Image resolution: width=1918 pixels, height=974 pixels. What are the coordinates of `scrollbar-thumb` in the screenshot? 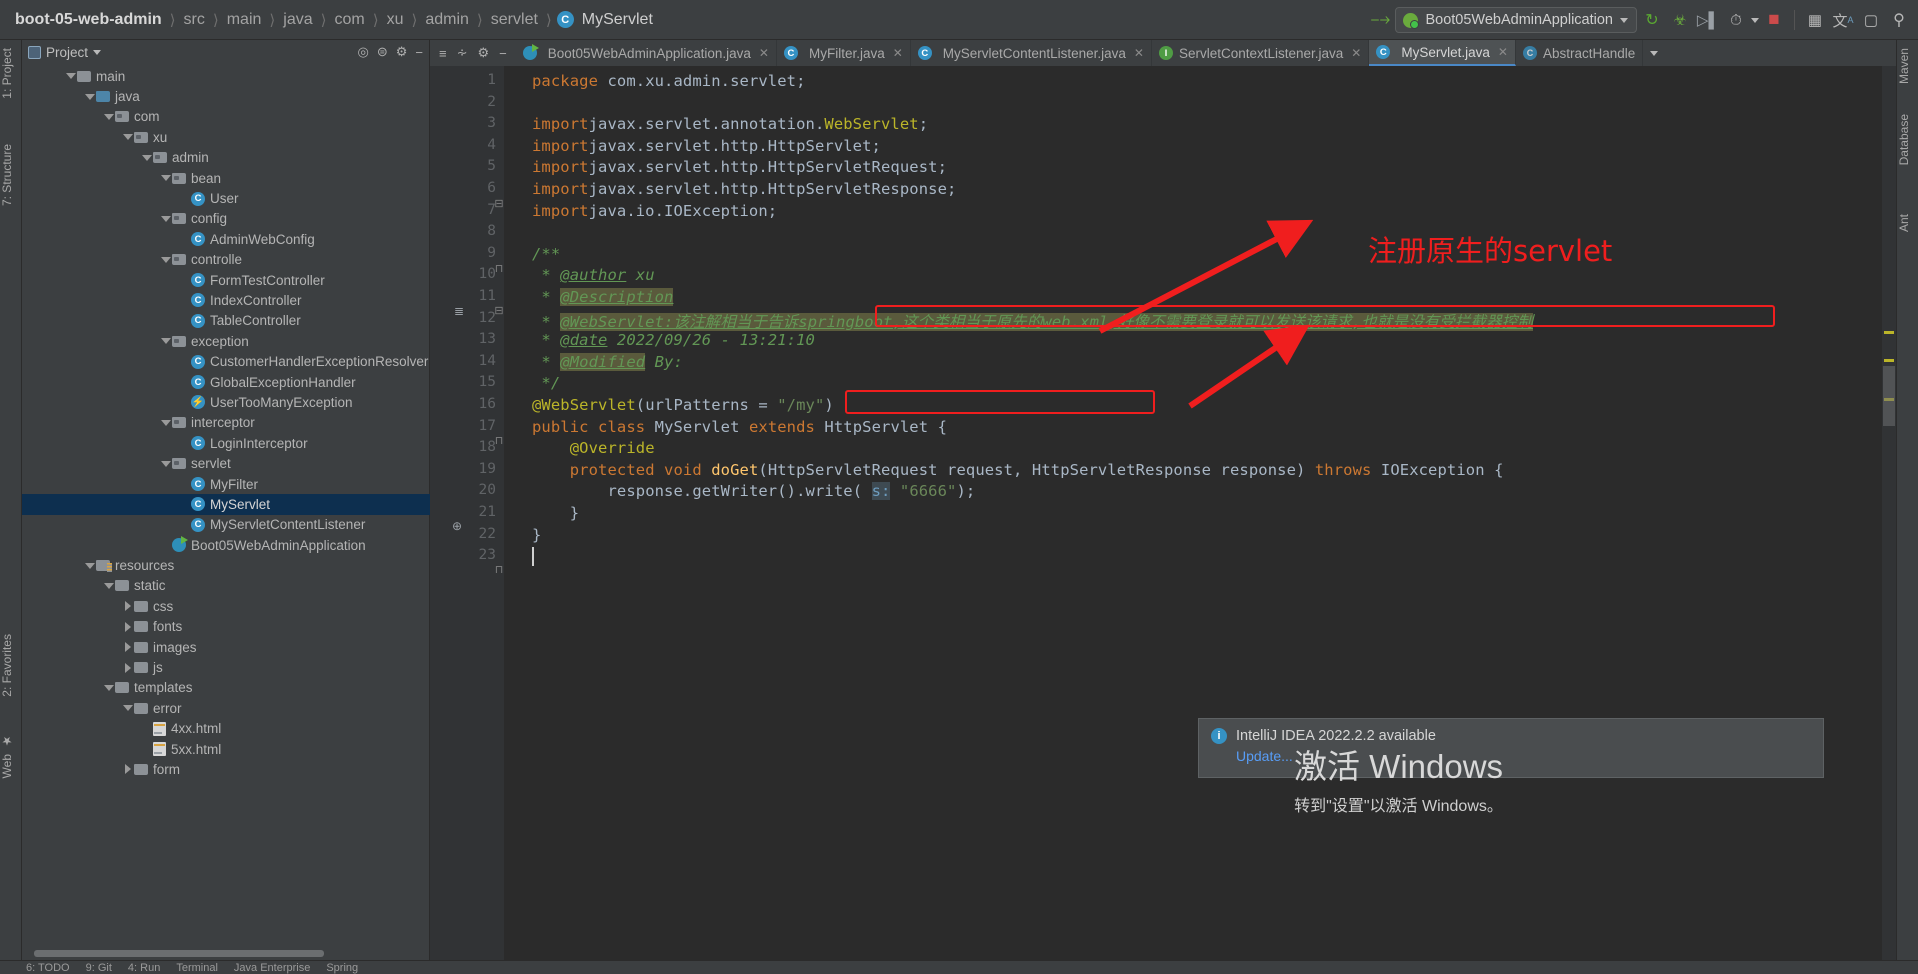 It's located at (179, 953).